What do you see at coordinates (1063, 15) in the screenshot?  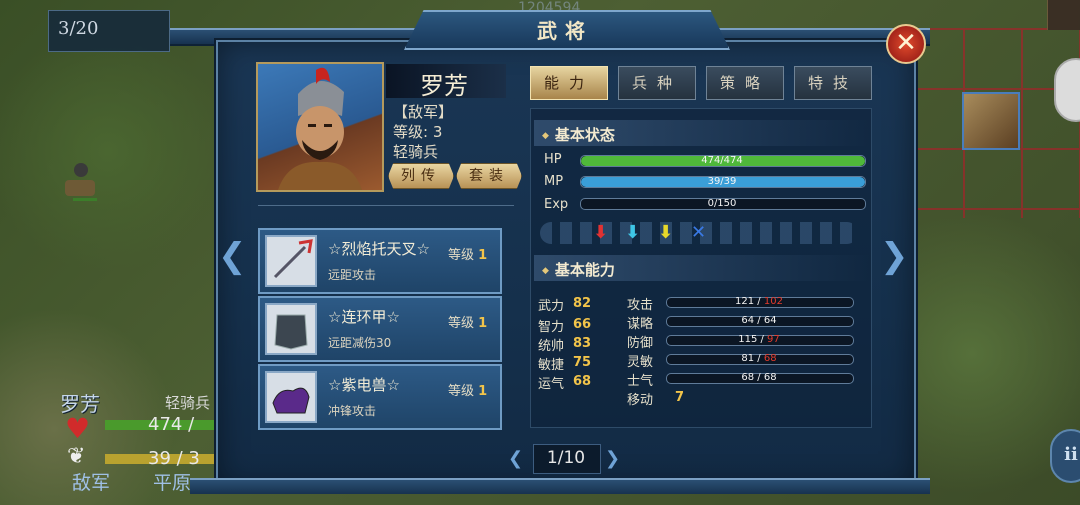 I see `top-right-corner-panel` at bounding box center [1063, 15].